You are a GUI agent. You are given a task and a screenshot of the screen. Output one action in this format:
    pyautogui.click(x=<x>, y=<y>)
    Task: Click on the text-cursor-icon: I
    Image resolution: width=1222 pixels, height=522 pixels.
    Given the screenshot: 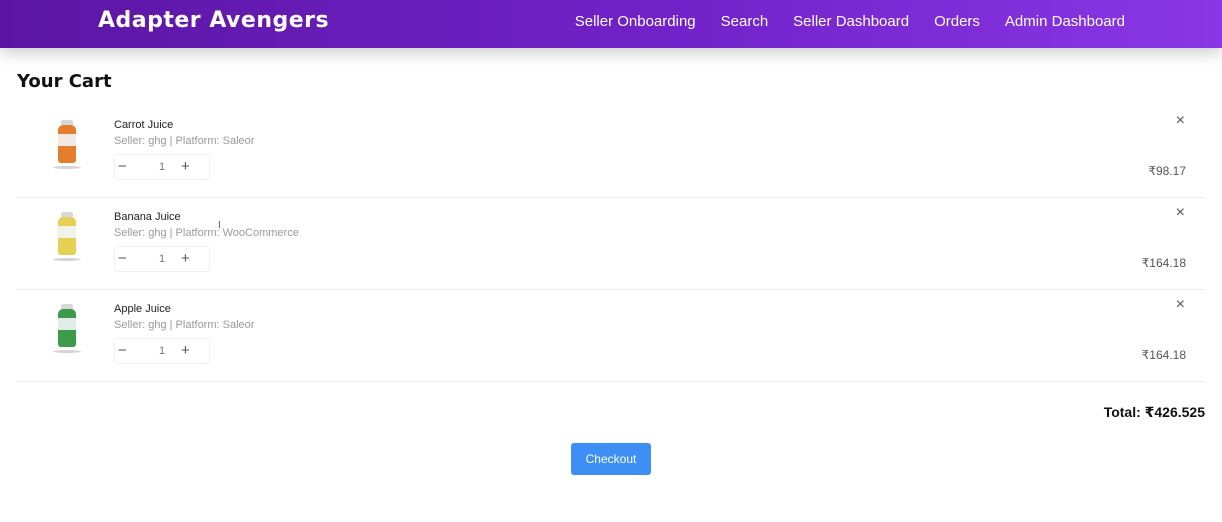 What is the action you would take?
    pyautogui.click(x=219, y=225)
    